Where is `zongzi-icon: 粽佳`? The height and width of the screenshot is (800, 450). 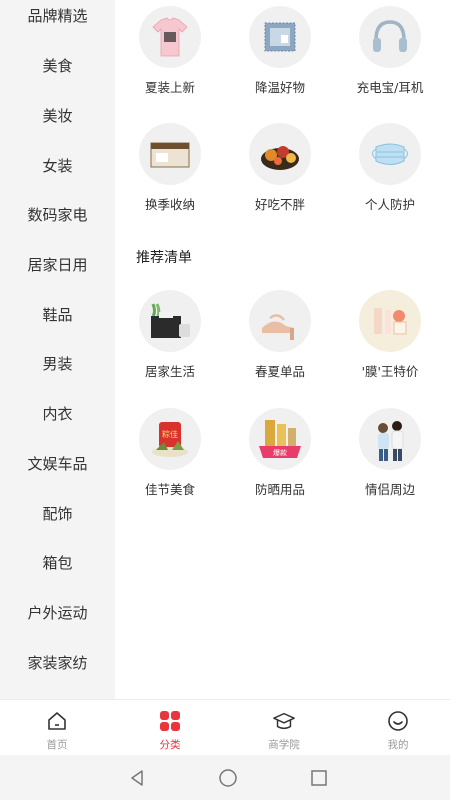 zongzi-icon: 粽佳 is located at coordinates (170, 439).